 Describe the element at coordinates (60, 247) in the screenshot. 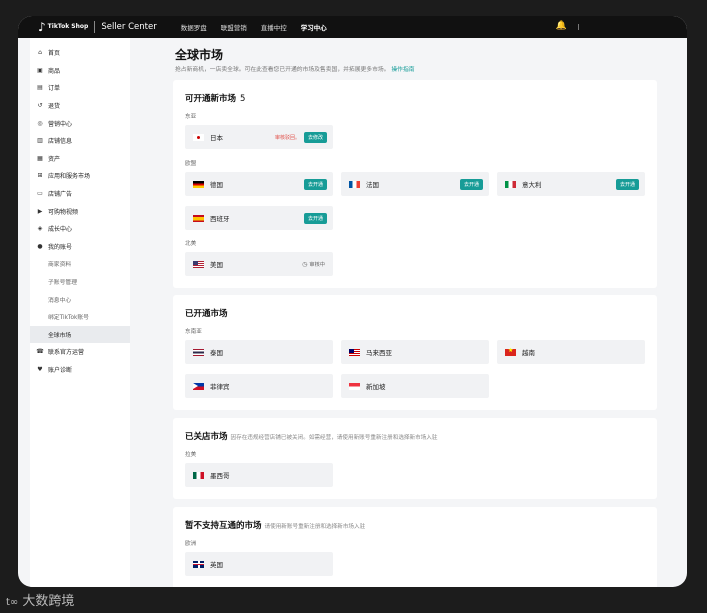

I see `sidebar-item-label: 我的账号` at that location.